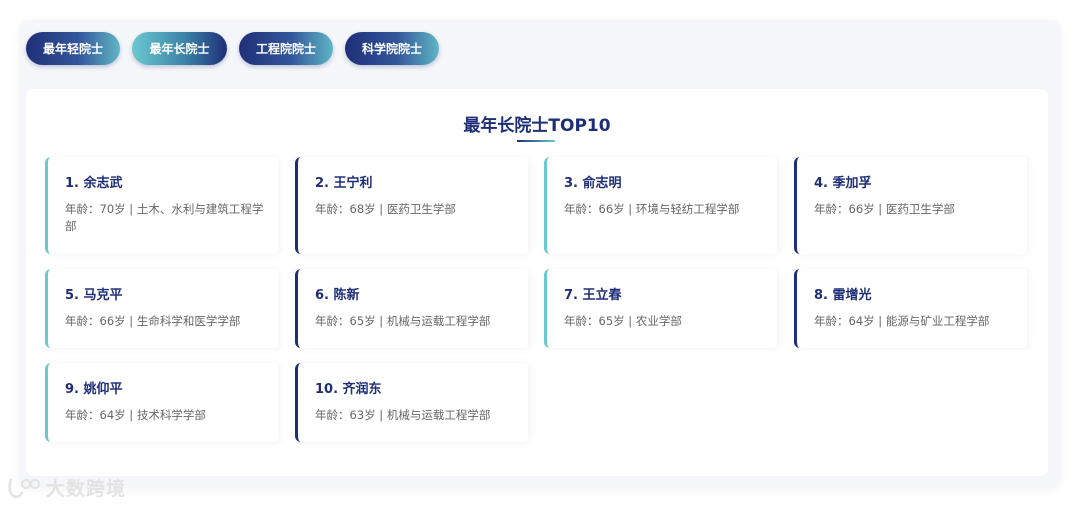  What do you see at coordinates (94, 295) in the screenshot?
I see `academician-name: 5. 马克平` at bounding box center [94, 295].